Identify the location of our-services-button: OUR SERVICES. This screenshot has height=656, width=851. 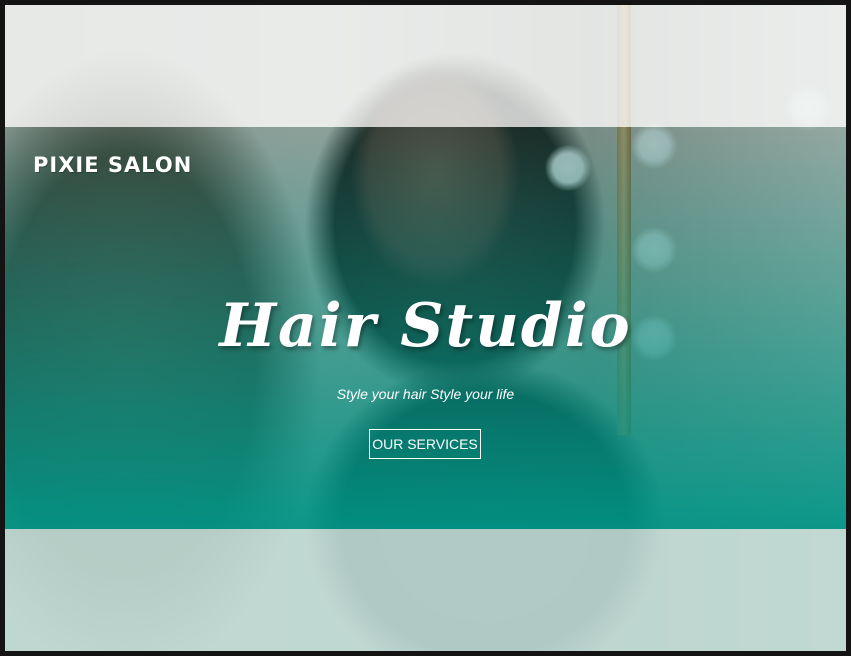
(425, 444).